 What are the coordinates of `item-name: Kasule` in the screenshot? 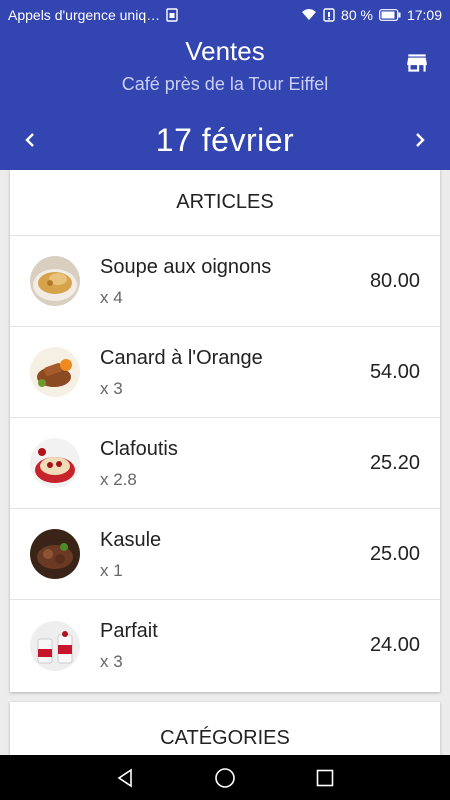 It's located at (131, 539).